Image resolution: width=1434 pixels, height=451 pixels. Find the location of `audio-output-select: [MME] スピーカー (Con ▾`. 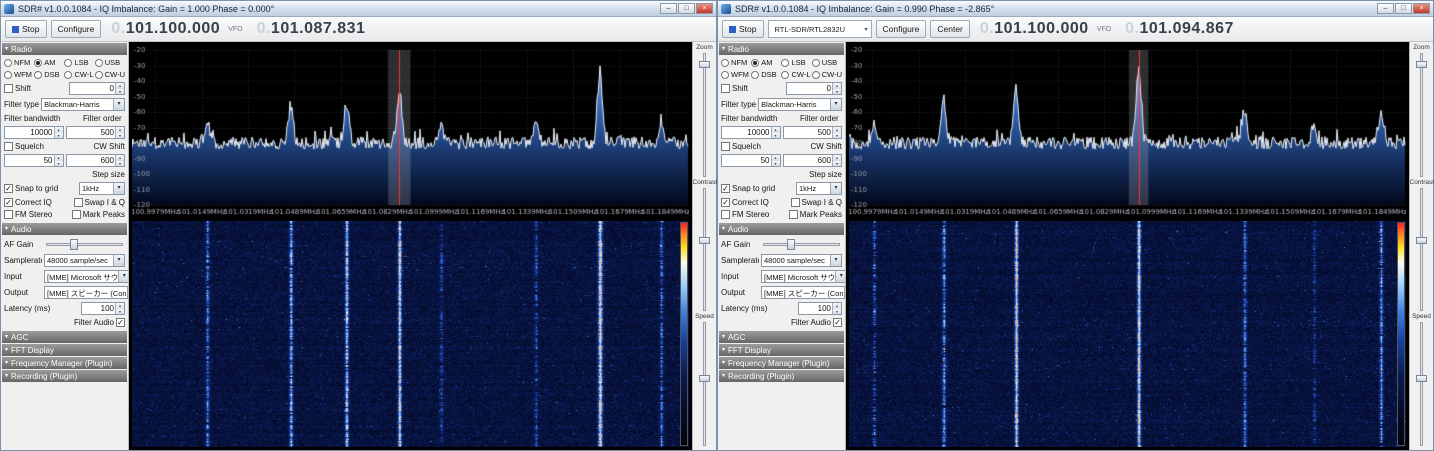

audio-output-select: [MME] スピーカー (Con ▾ is located at coordinates (803, 292).